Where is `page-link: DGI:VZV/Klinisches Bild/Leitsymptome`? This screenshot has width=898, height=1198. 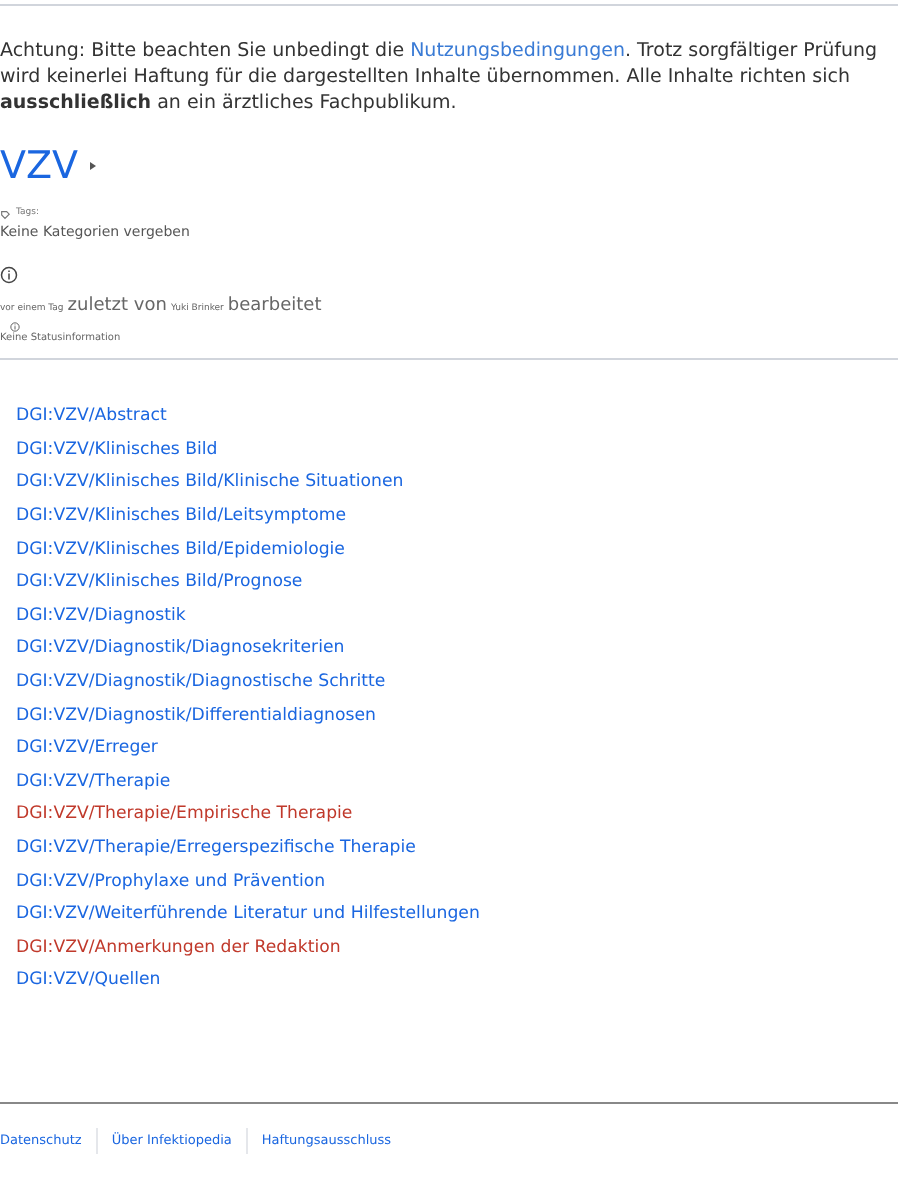 page-link: DGI:VZV/Klinisches Bild/Leitsymptome is located at coordinates (181, 517).